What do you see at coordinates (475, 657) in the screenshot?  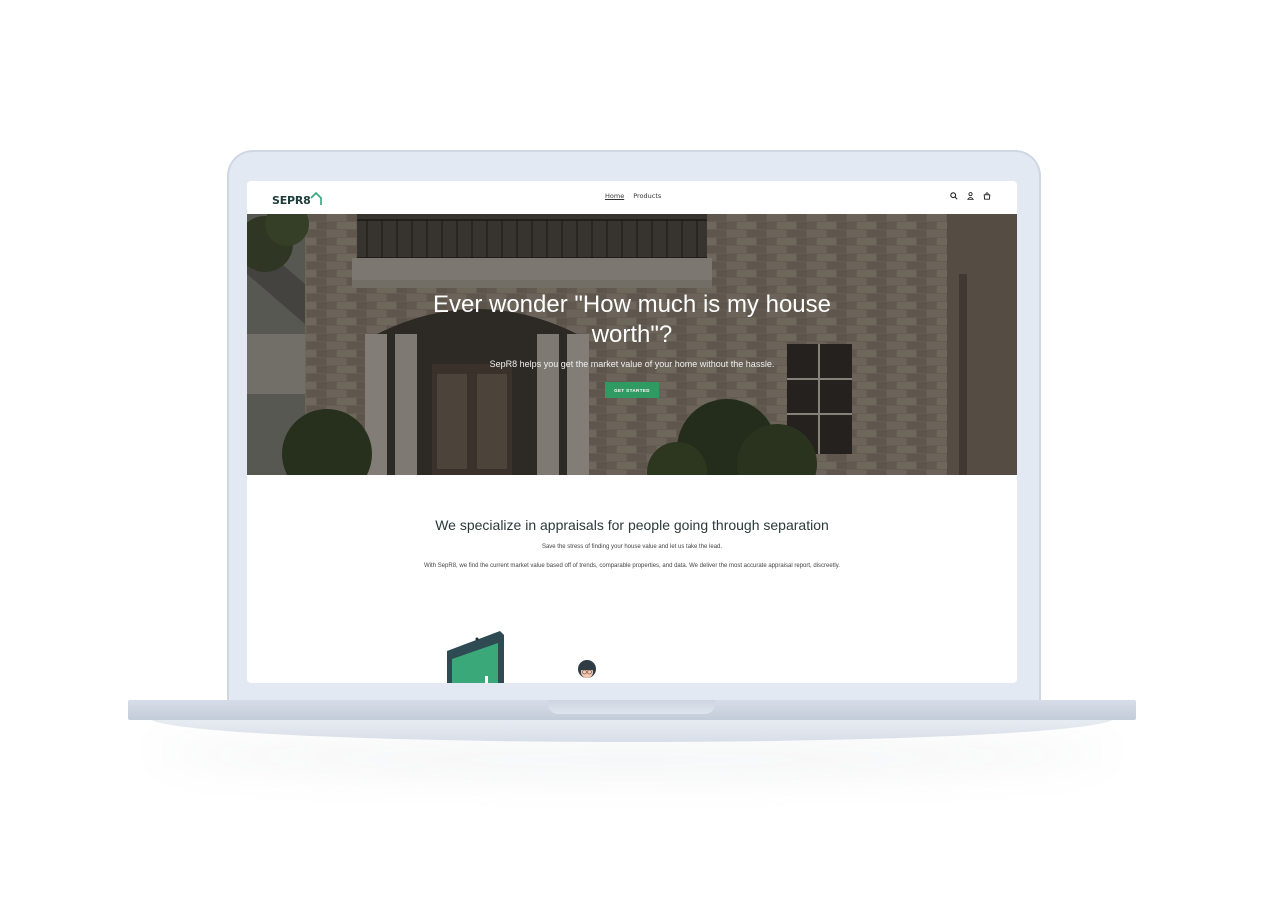 I see `phone-illustration` at bounding box center [475, 657].